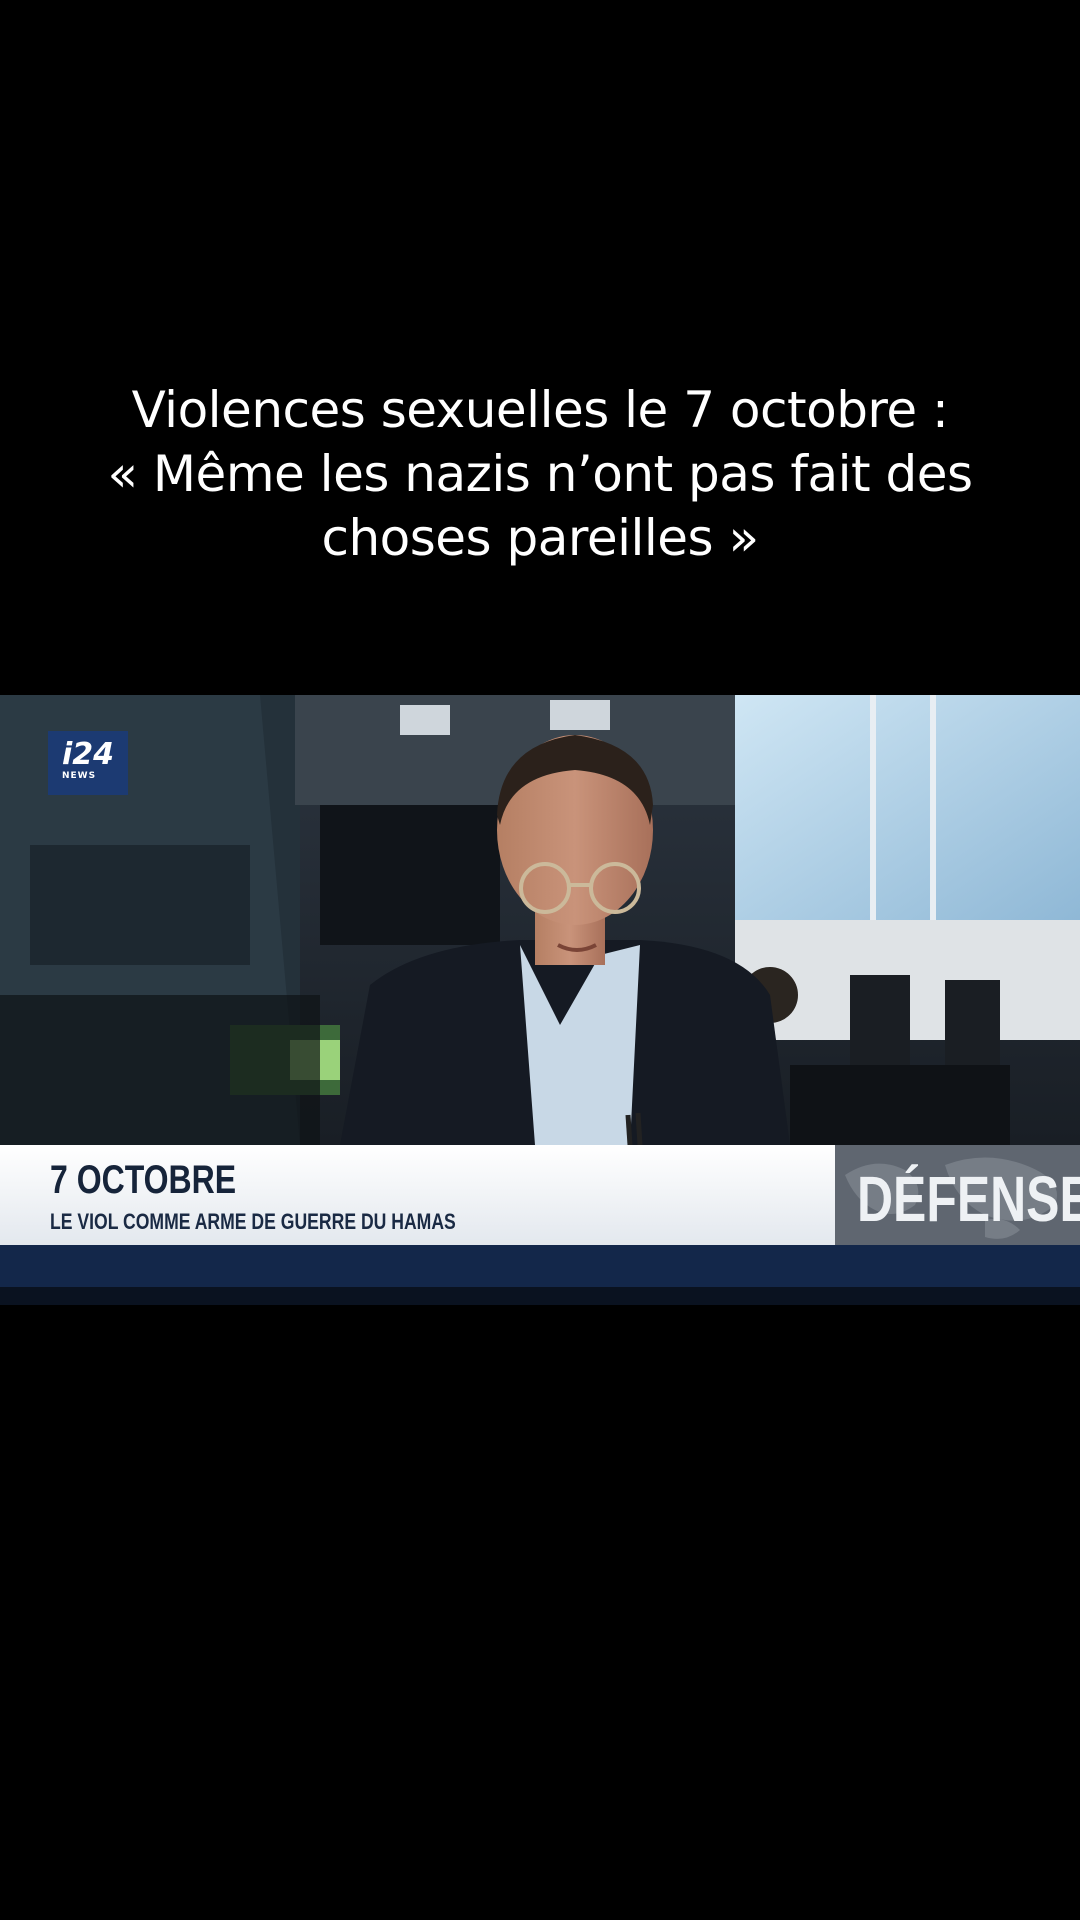 The height and width of the screenshot is (1920, 1080). Describe the element at coordinates (968, 1199) in the screenshot. I see `section-tag-label: DÉFENSE` at that location.